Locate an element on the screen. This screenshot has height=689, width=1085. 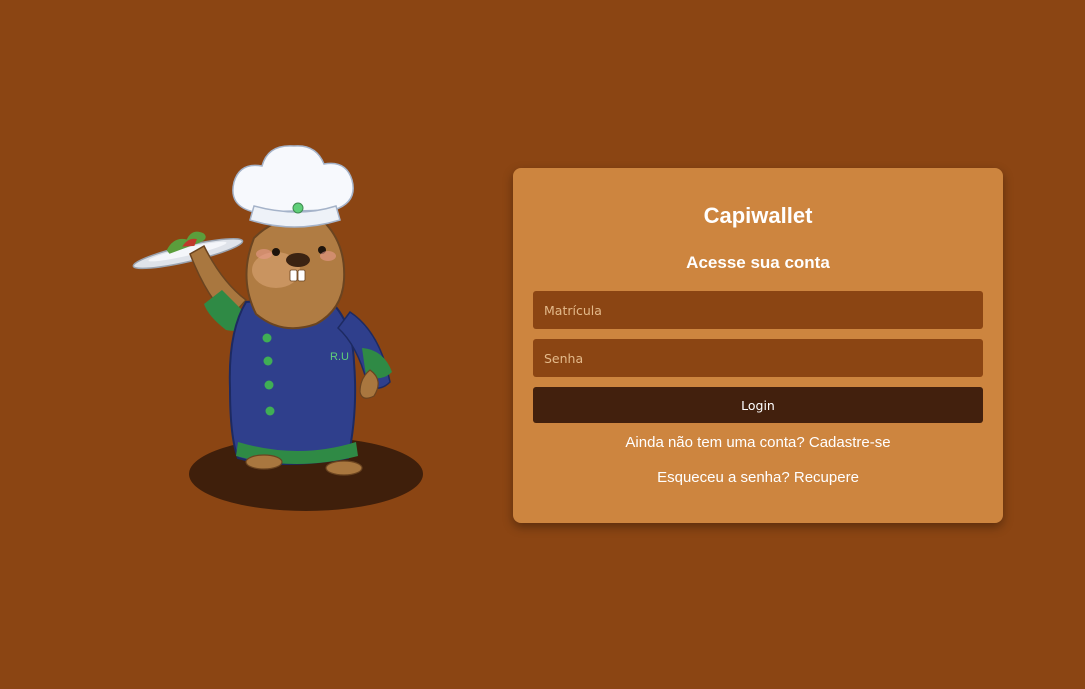
signup-link: Ainda não tem uma conta? Cadastre-se is located at coordinates (758, 442).